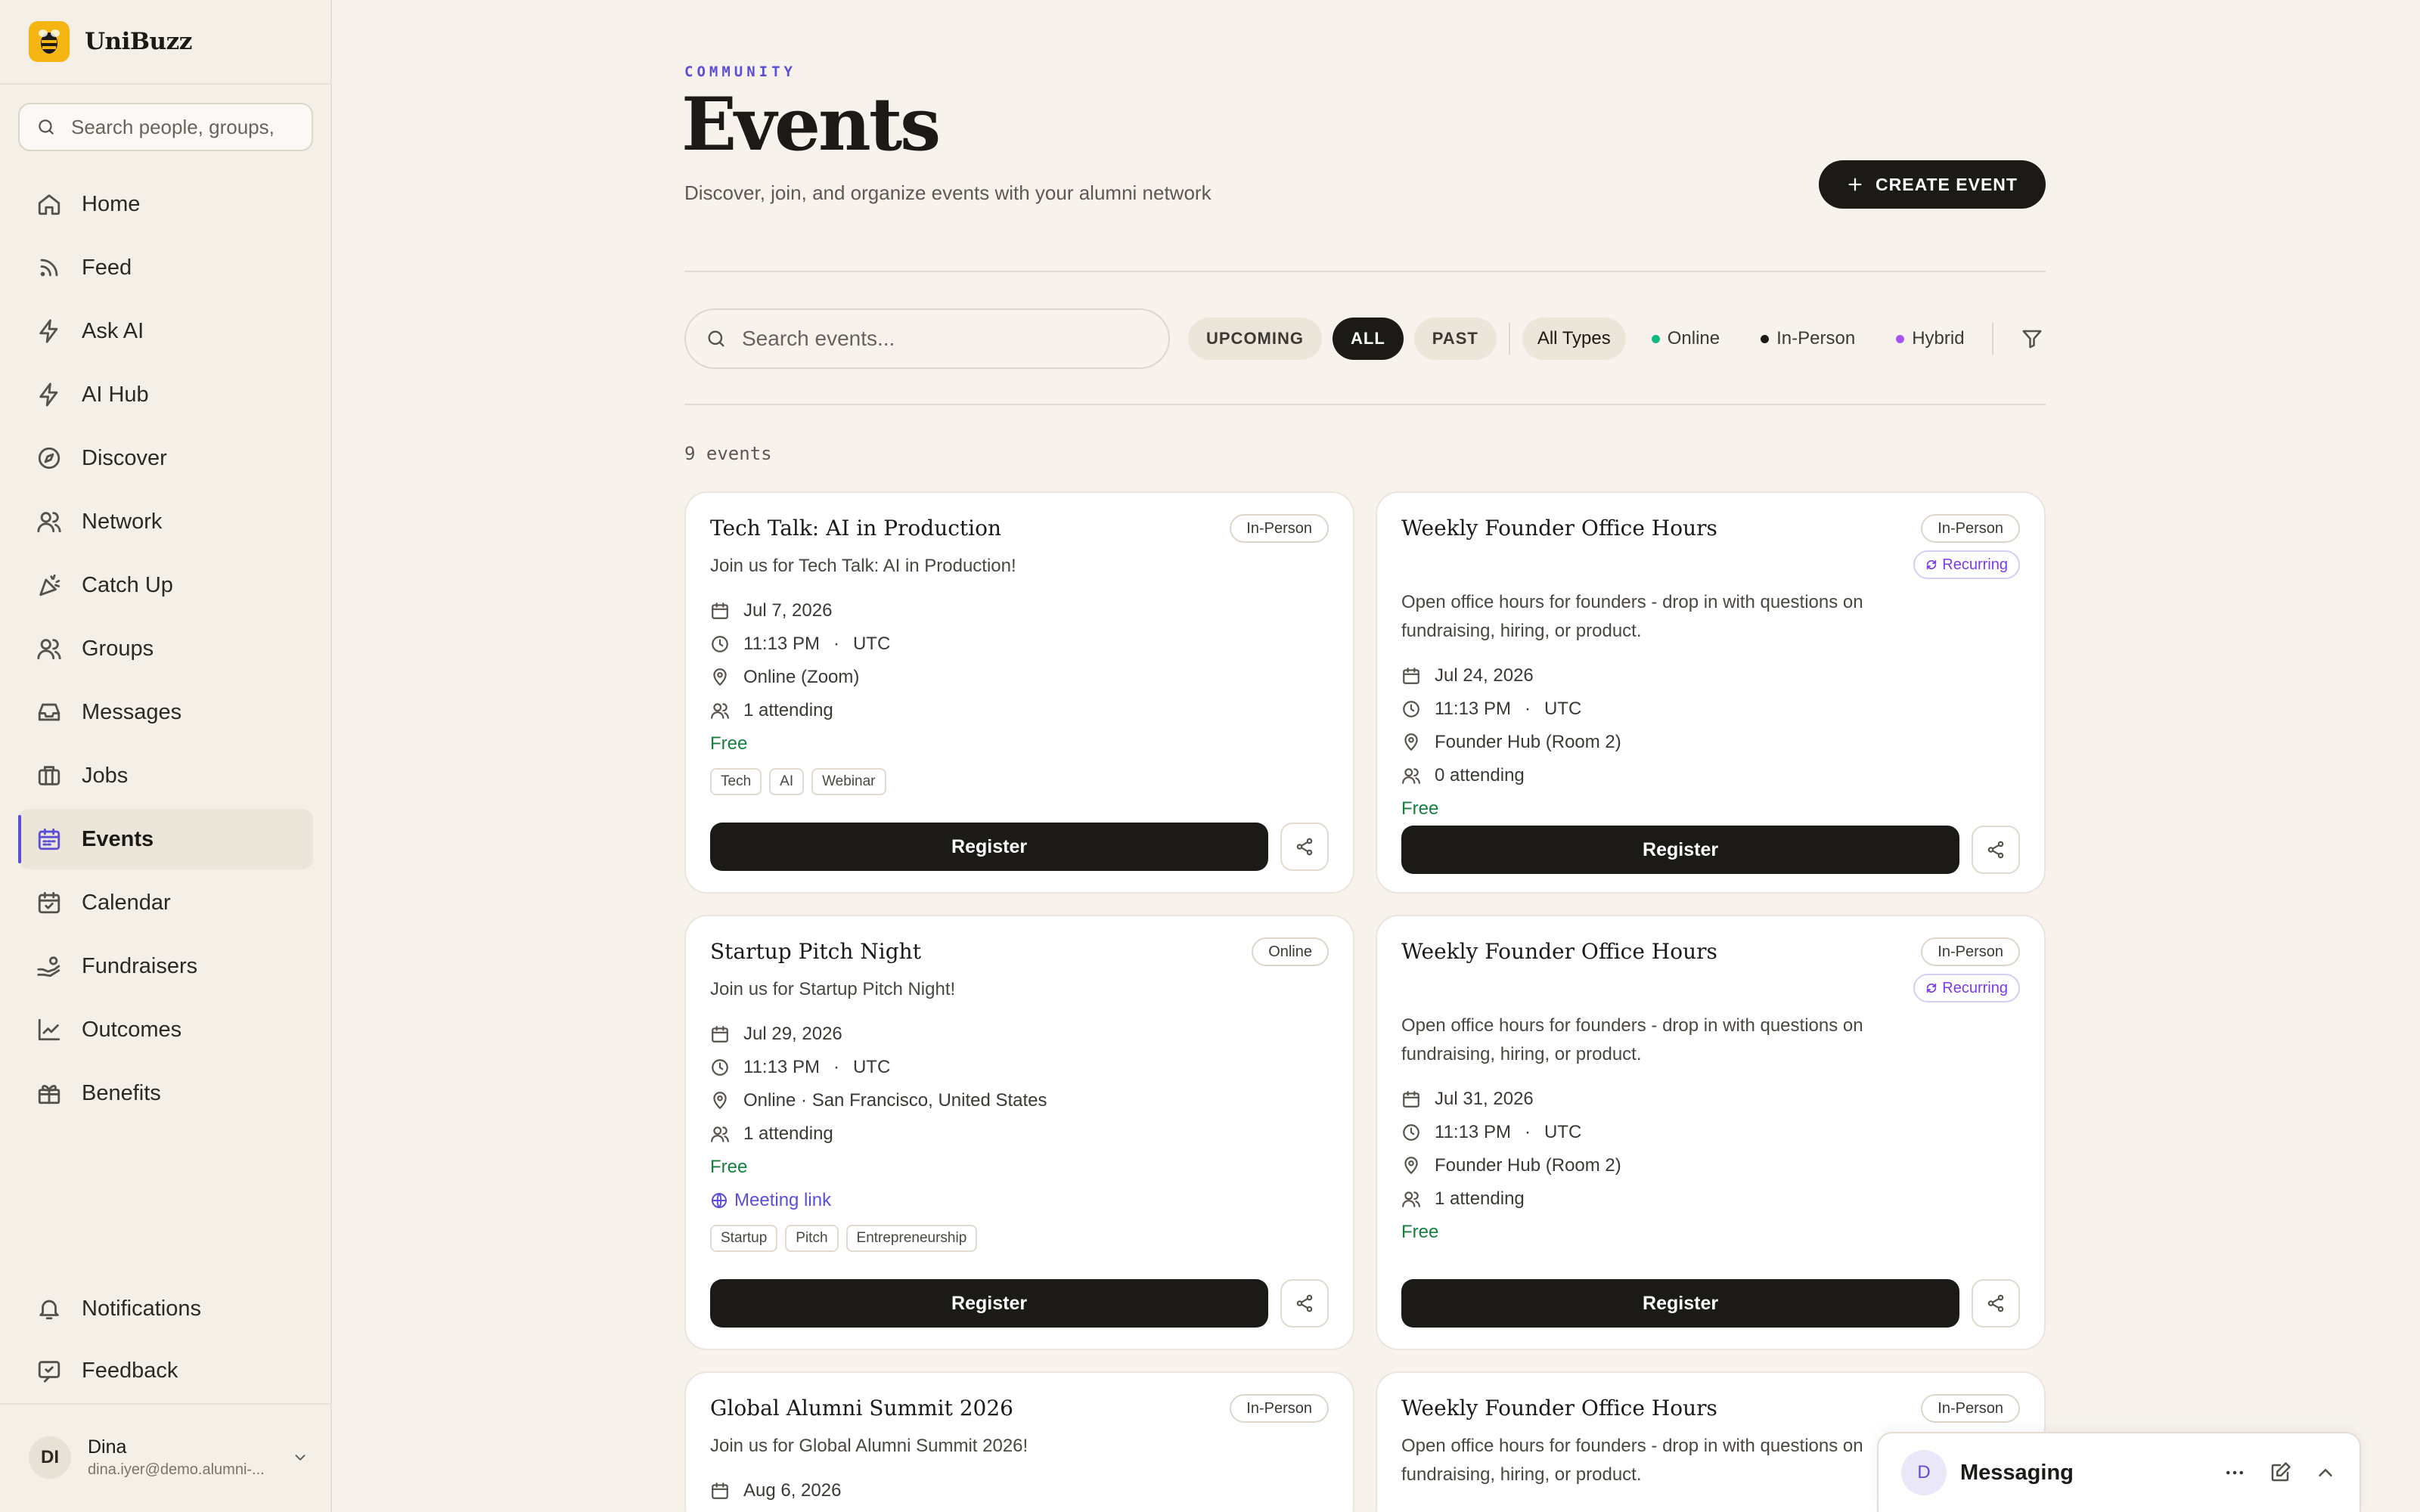  What do you see at coordinates (716, 339) in the screenshot?
I see `search-icon` at bounding box center [716, 339].